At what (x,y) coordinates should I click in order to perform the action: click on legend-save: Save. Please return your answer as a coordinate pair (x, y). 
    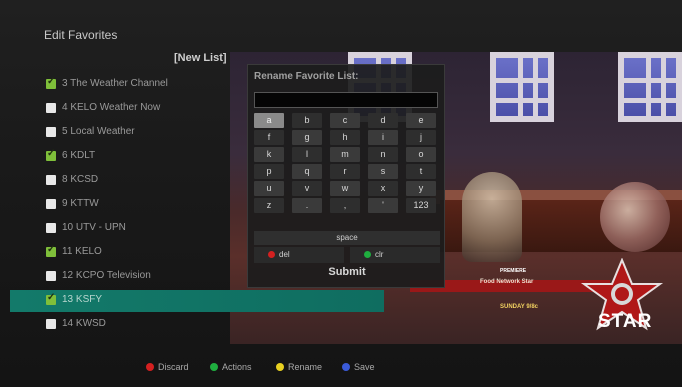
    Looking at the image, I should click on (358, 367).